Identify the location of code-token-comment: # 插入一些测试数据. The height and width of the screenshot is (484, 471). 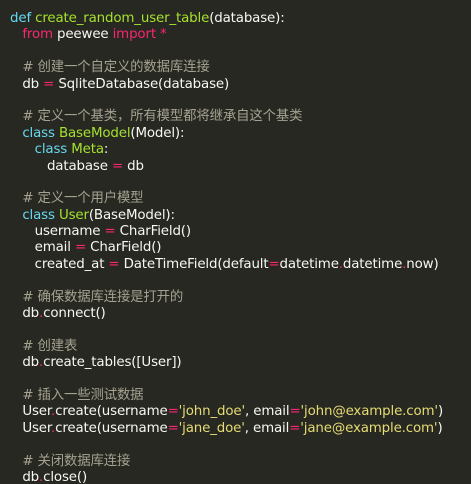
(77, 395).